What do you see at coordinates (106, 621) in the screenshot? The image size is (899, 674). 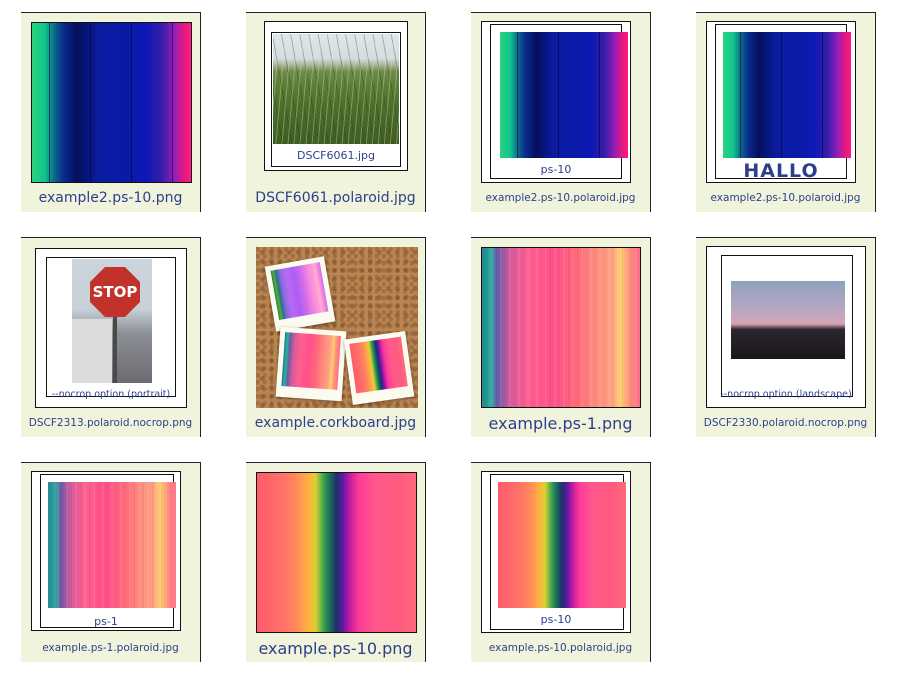 I see `polaroid-caption: ps-1` at bounding box center [106, 621].